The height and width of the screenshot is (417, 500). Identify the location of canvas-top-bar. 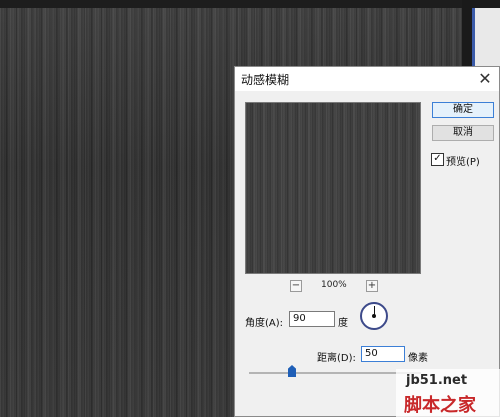
(231, 4).